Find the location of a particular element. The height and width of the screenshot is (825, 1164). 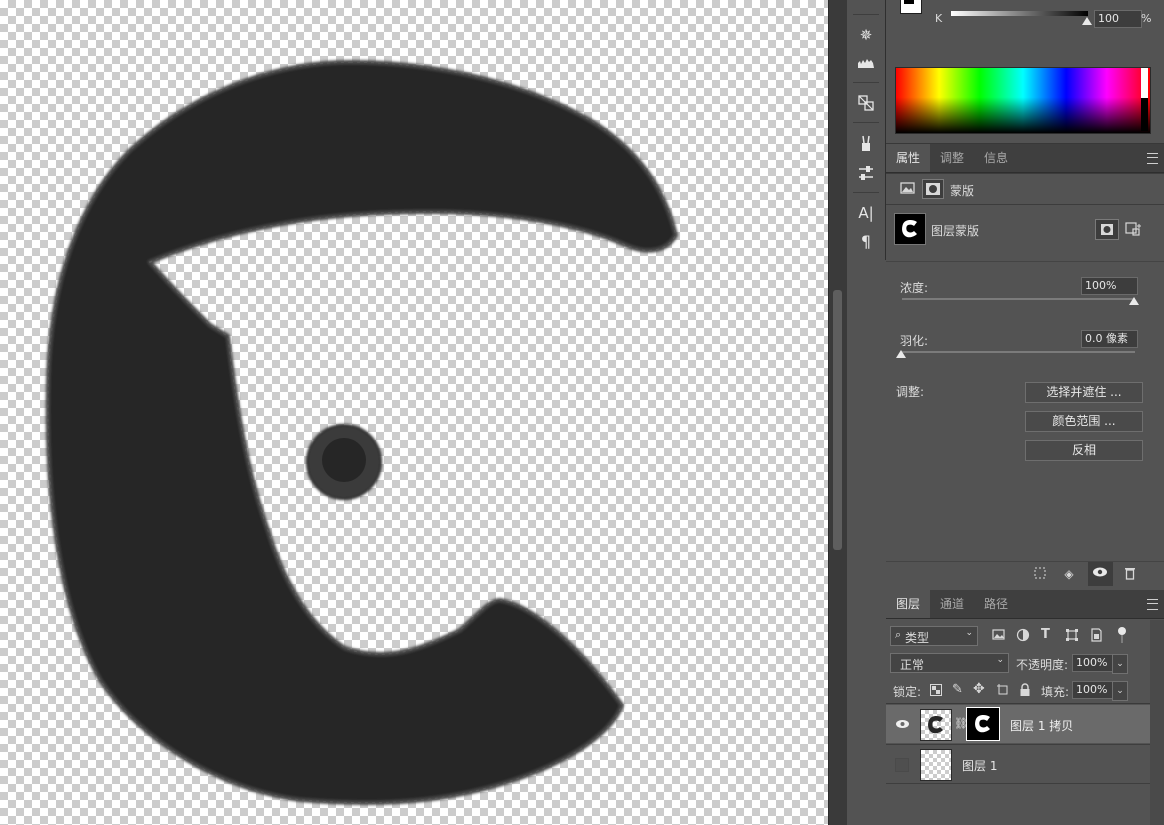

mask-title: 图层蒙版 is located at coordinates (955, 231).